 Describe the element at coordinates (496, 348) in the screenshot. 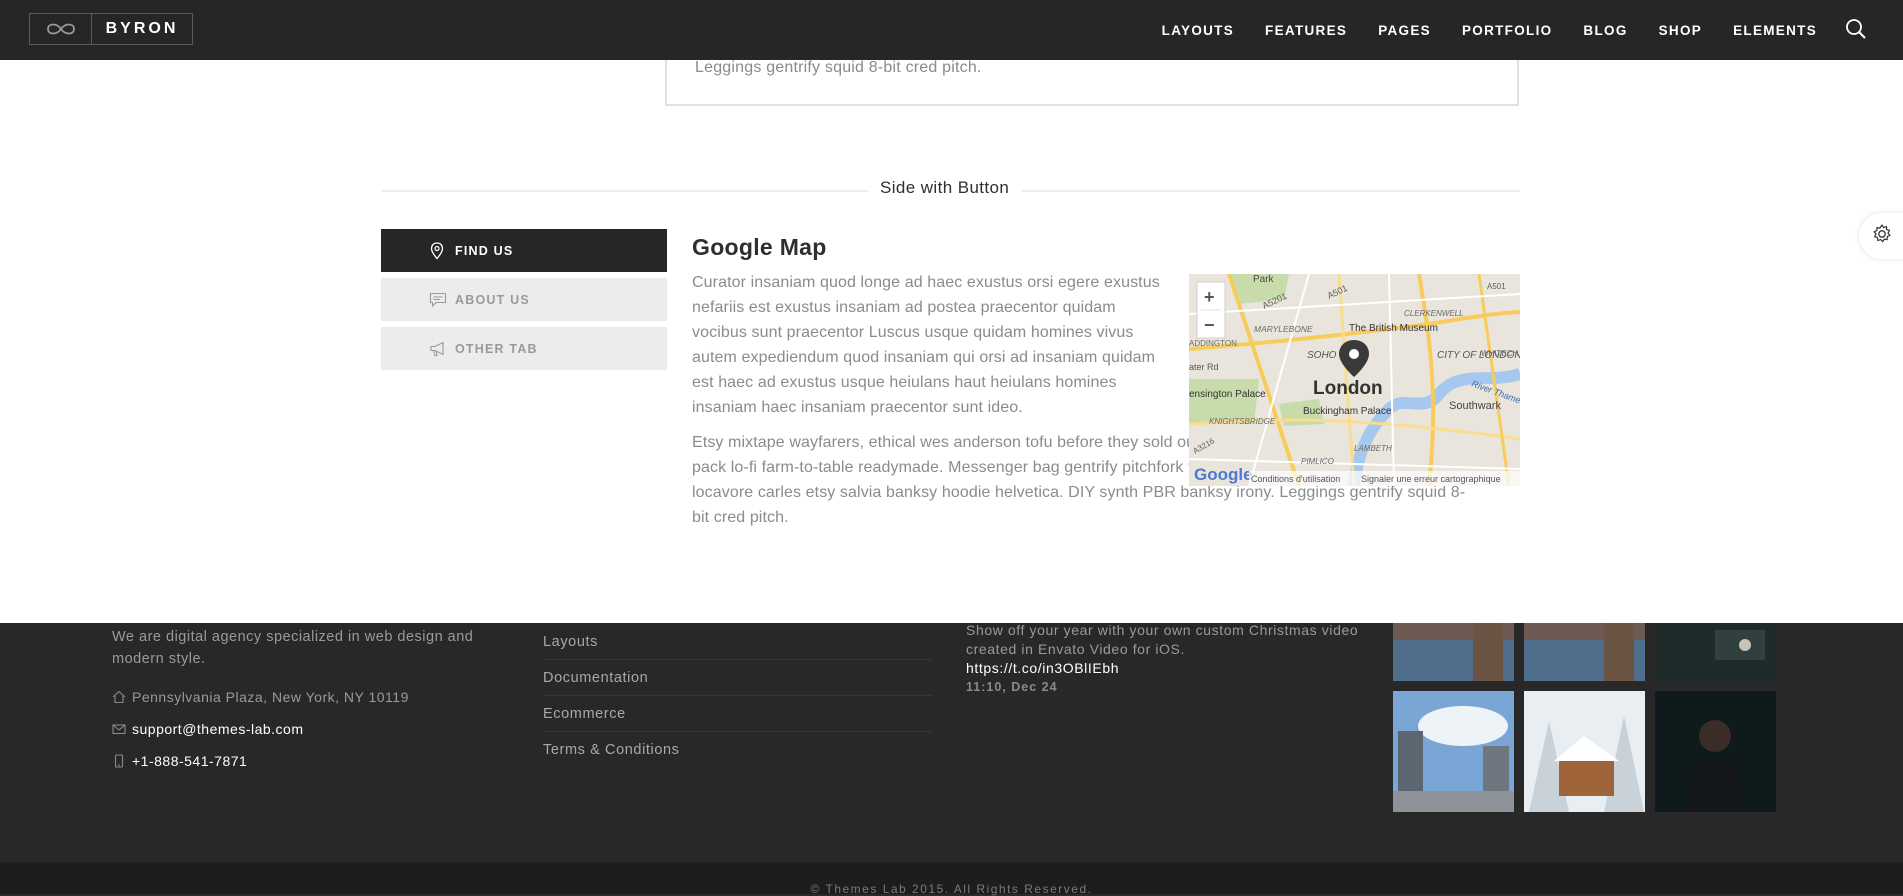

I see `tab-label: OTHER TAB` at that location.